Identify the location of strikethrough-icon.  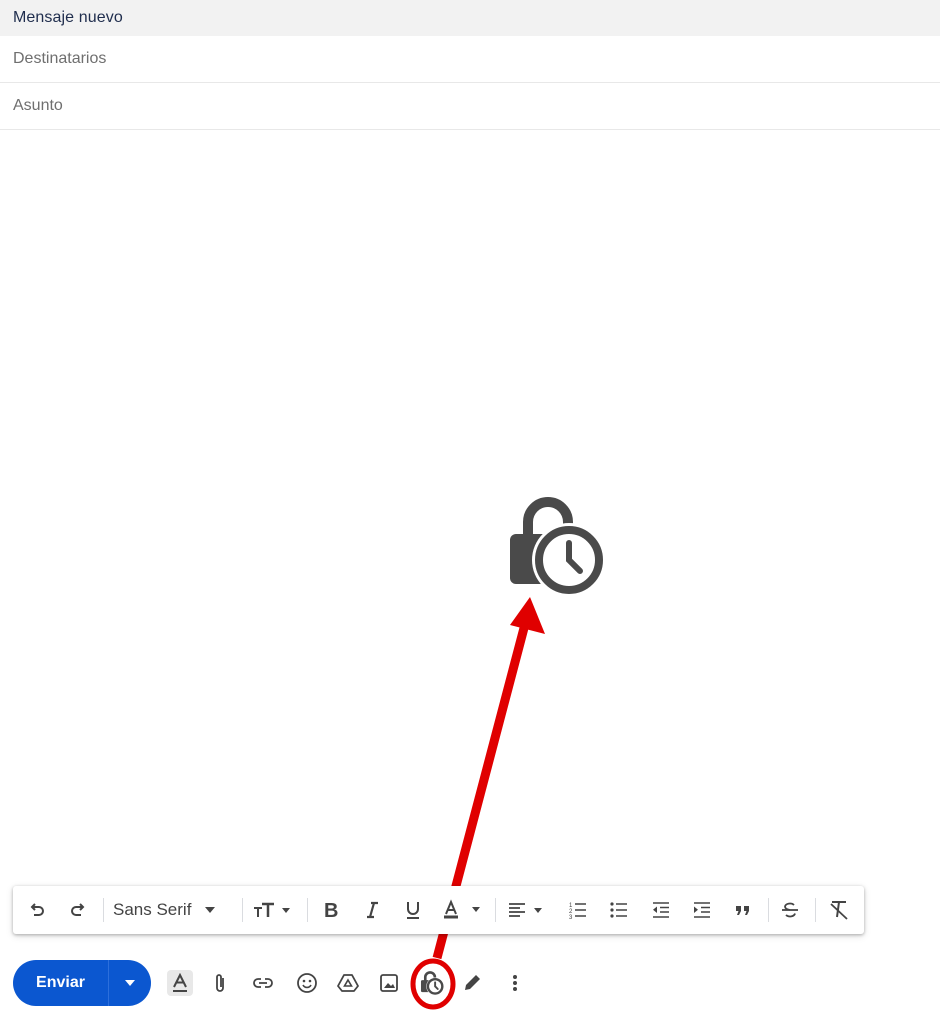
(790, 910).